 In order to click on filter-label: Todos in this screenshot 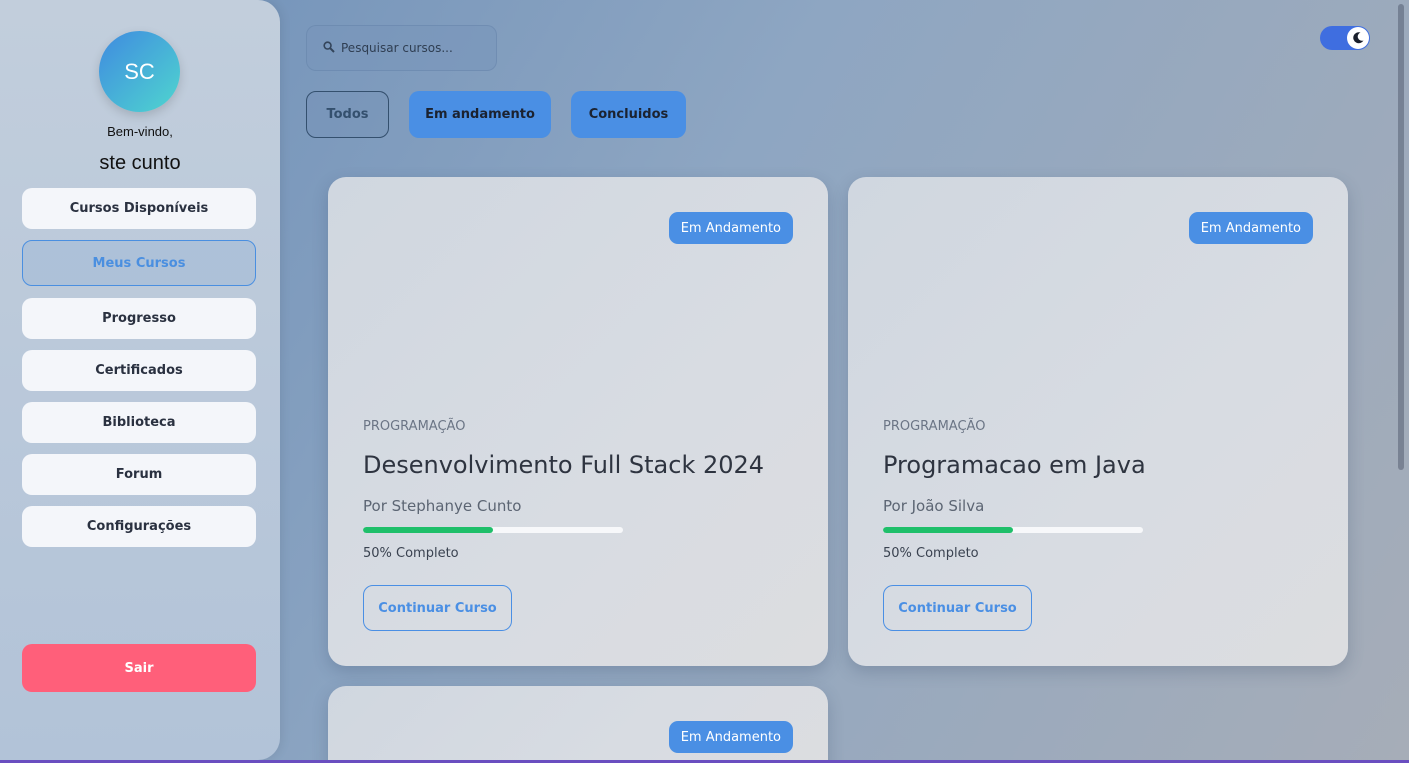, I will do `click(347, 114)`.